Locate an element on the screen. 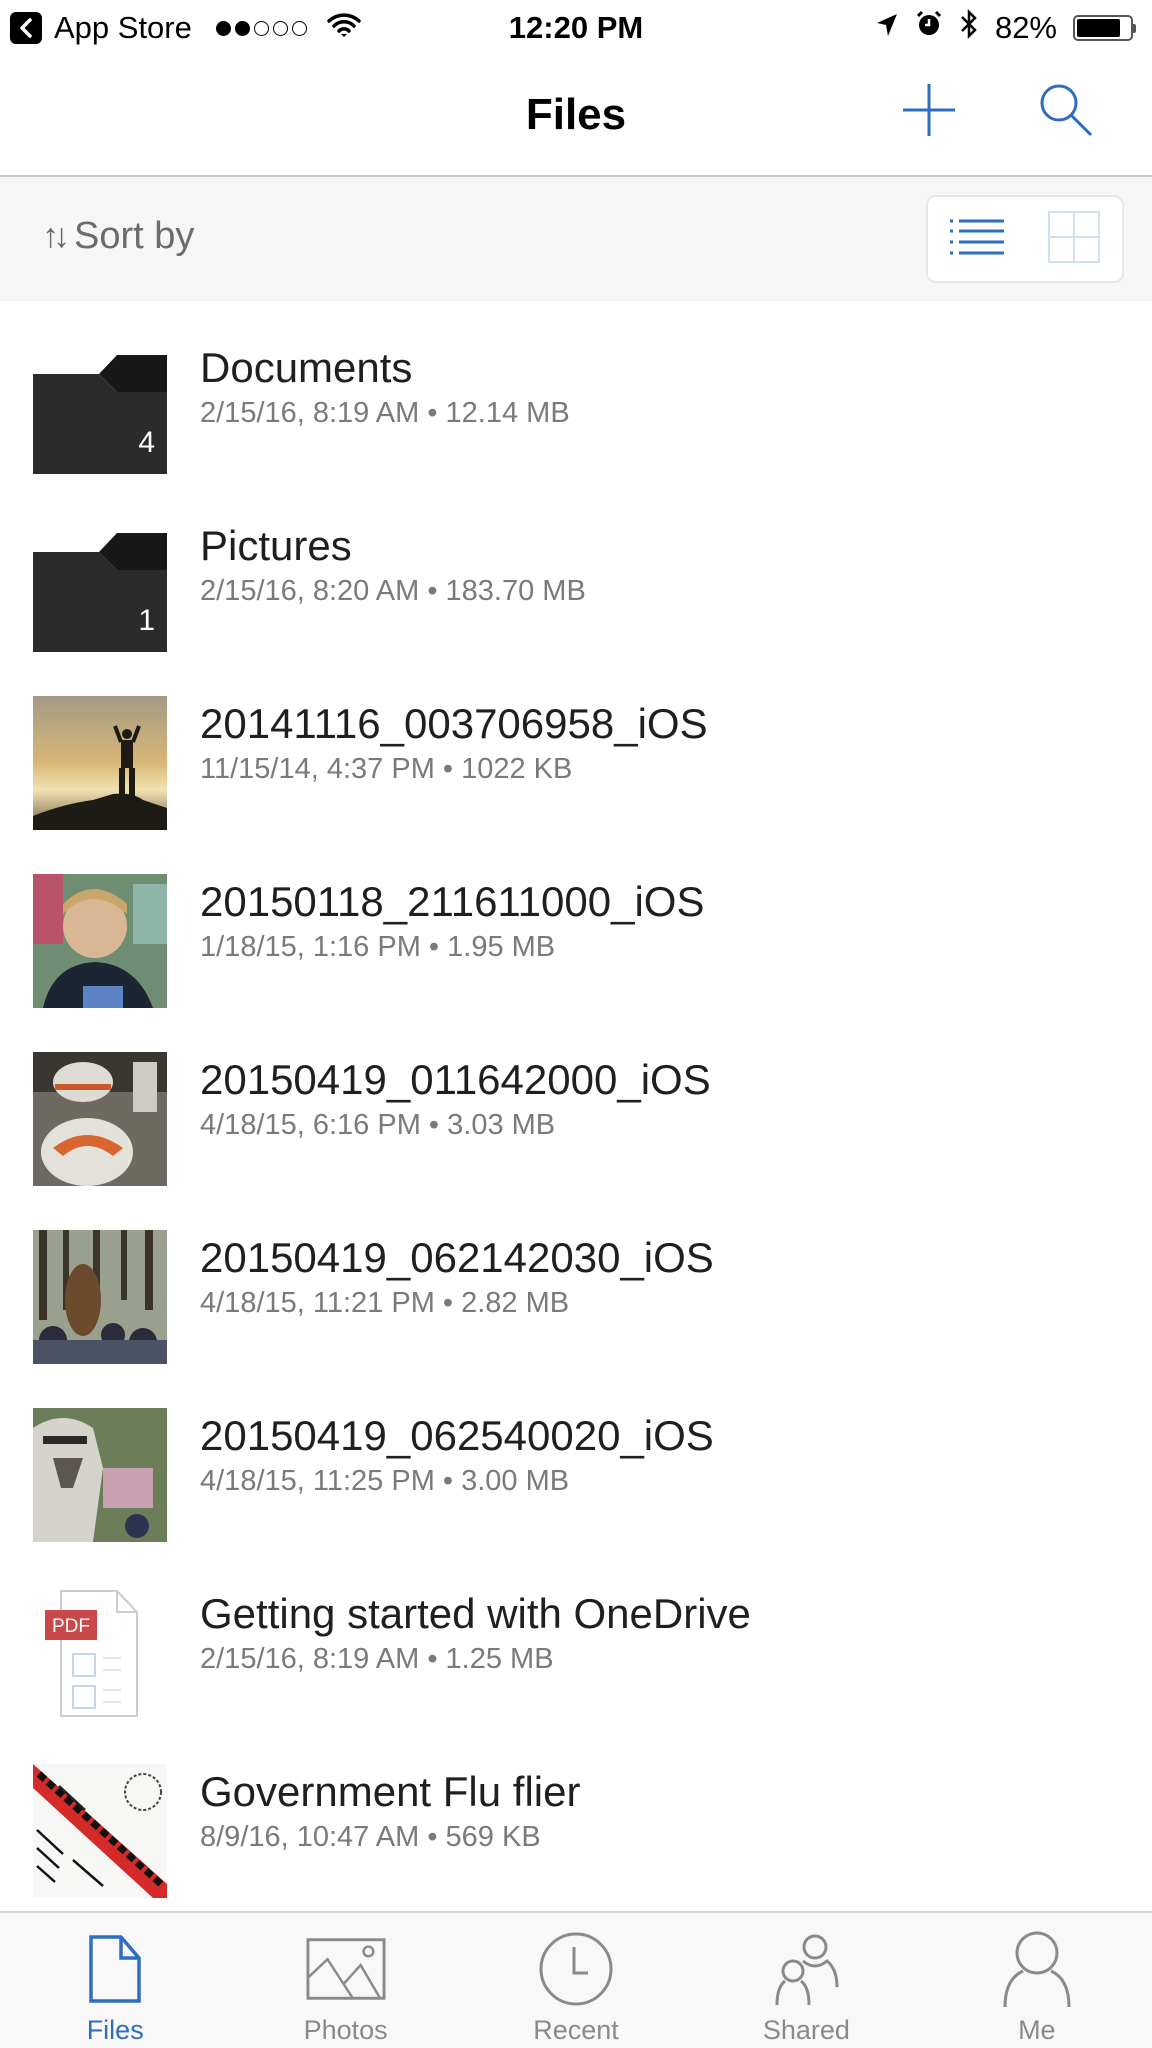 The width and height of the screenshot is (1152, 2048). tab-label: Photos is located at coordinates (345, 2030).